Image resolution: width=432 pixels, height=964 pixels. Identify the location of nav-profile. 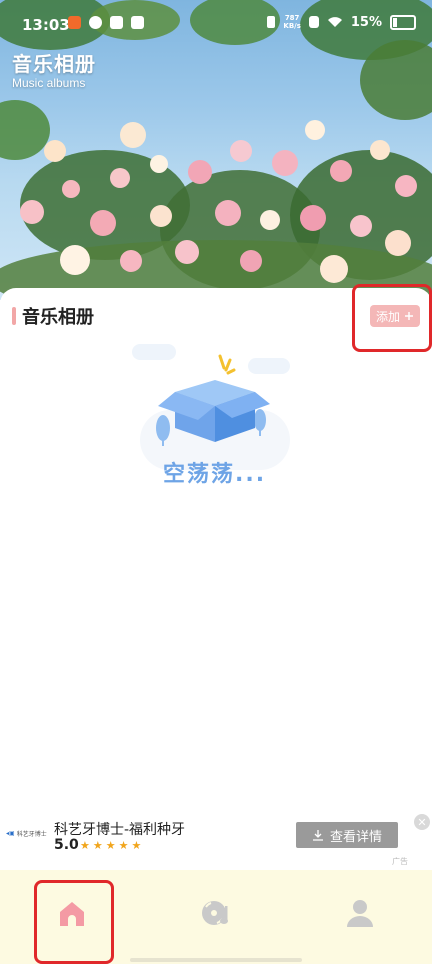
(360, 913).